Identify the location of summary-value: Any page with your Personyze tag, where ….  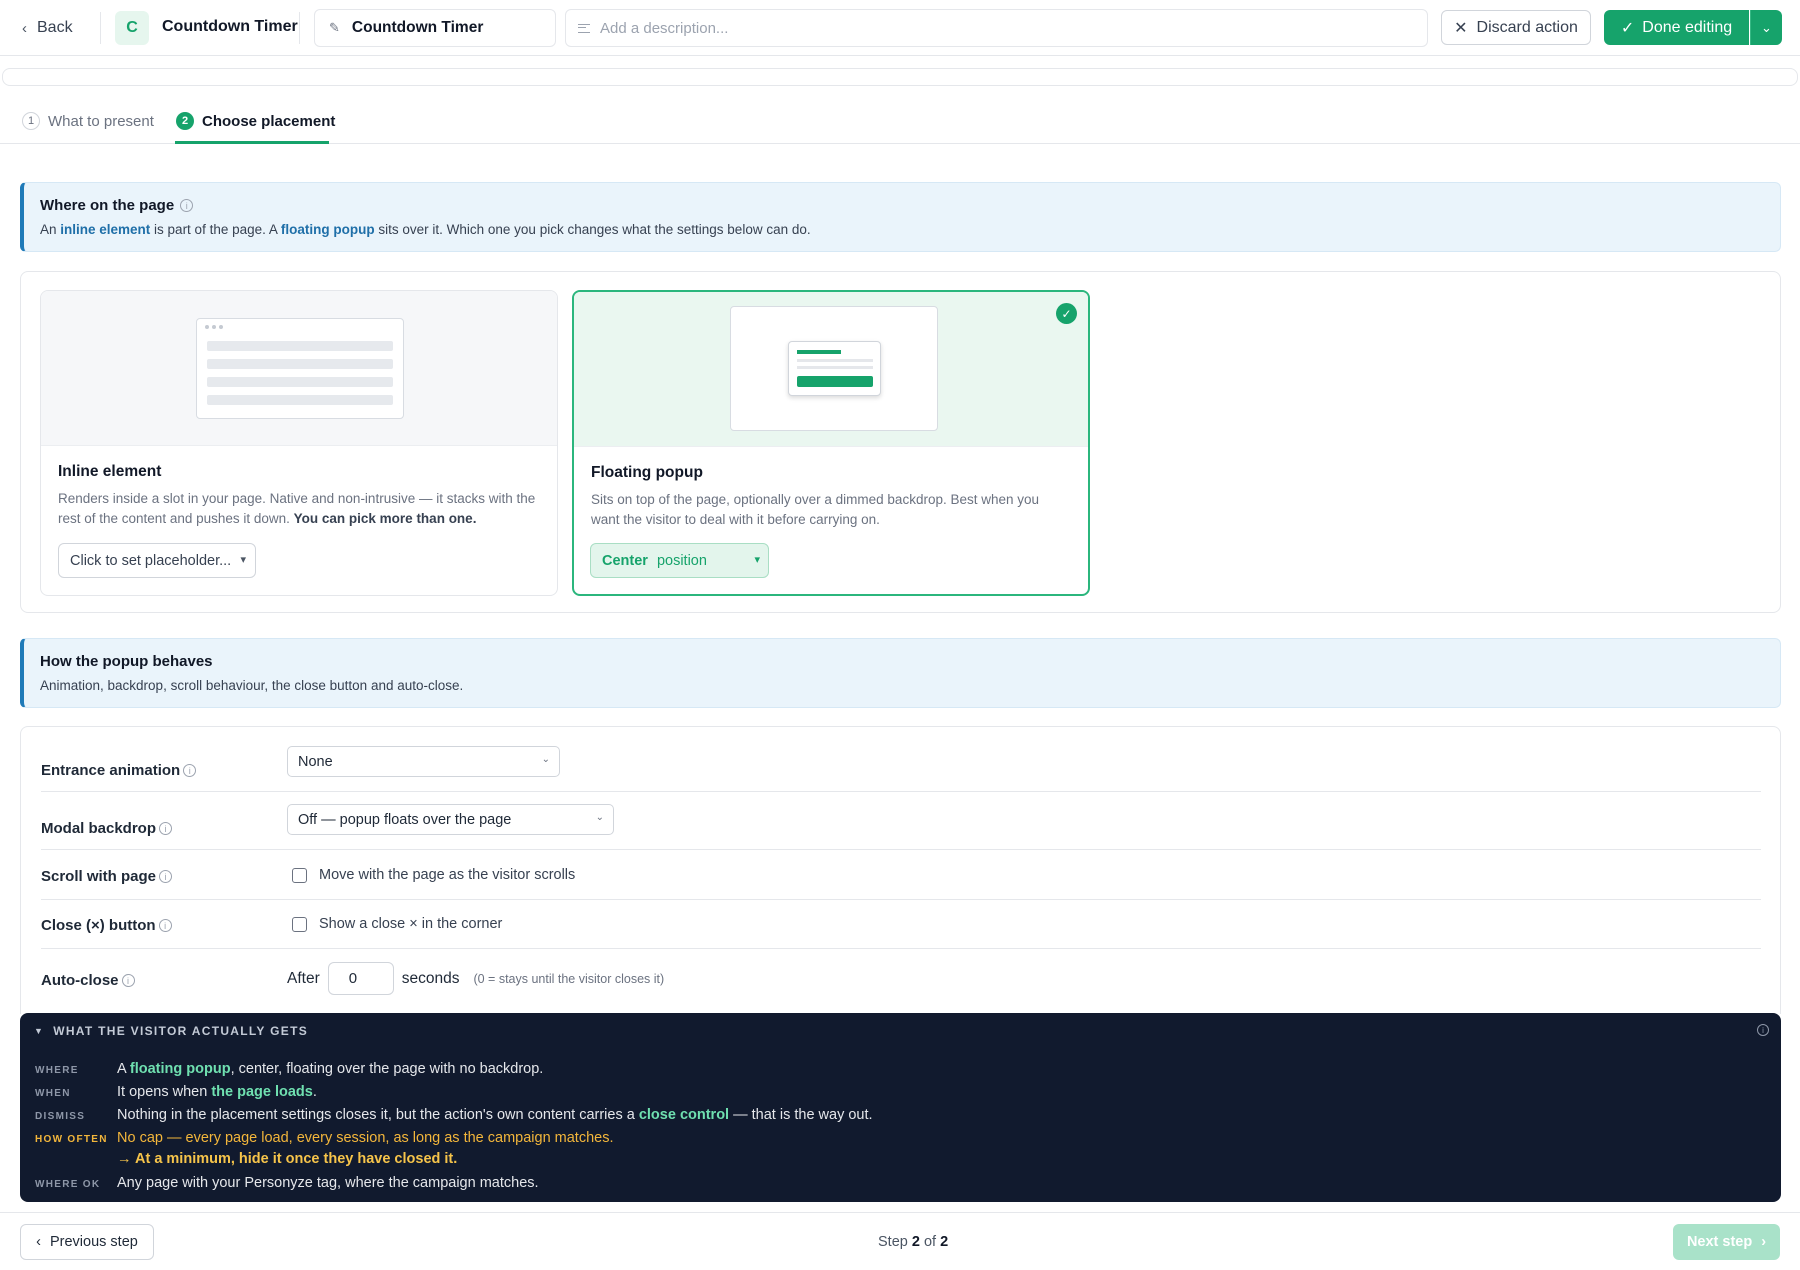
(328, 1183).